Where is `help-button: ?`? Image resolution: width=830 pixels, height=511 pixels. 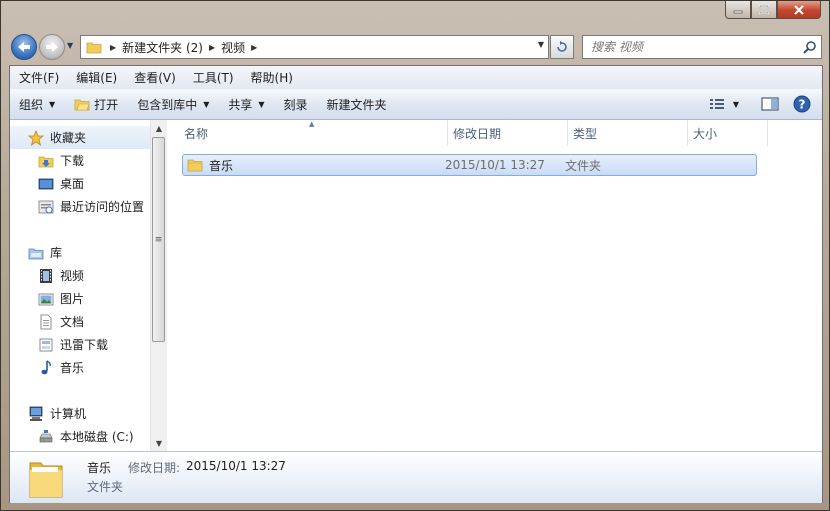
help-button: ? is located at coordinates (802, 104).